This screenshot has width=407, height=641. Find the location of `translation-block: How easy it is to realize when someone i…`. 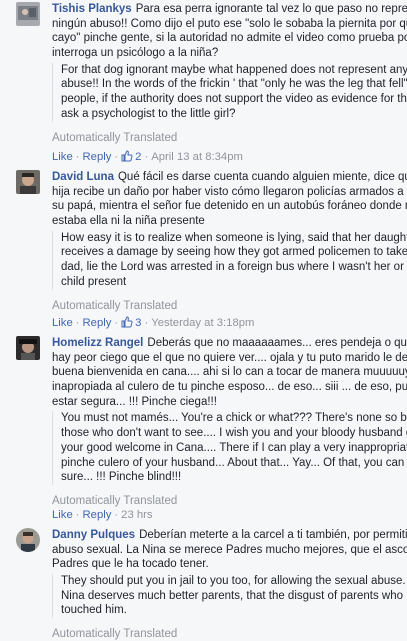

translation-block: How easy it is to realize when someone i… is located at coordinates (229, 260).